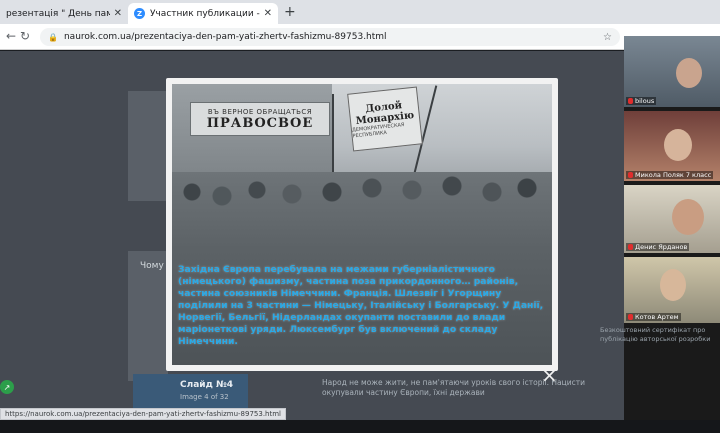  Describe the element at coordinates (641, 101) in the screenshot. I see `participant-name: bilous` at that location.